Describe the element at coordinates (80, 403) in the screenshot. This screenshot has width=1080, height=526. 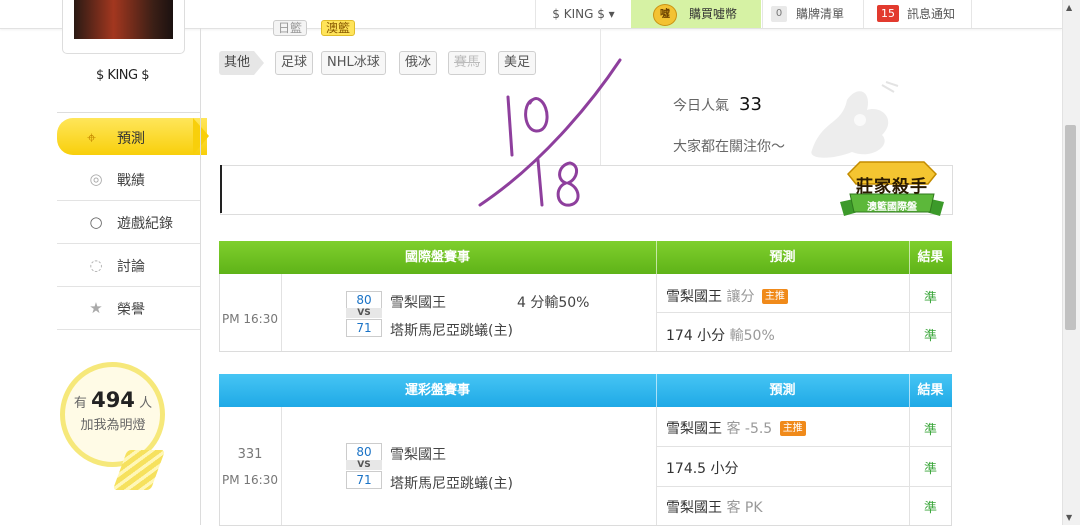
I see `fans-prefix: 有` at that location.